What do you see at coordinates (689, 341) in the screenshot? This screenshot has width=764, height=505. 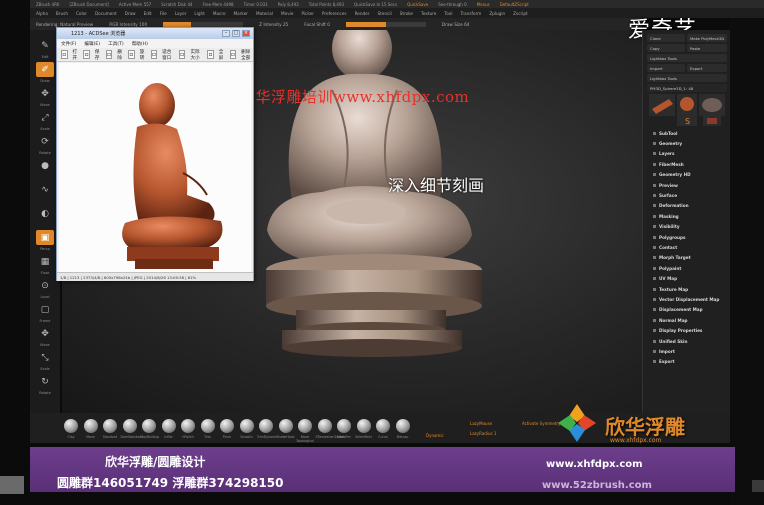 I see `tool-submenu-unified-skin: Unified Skin` at bounding box center [689, 341].